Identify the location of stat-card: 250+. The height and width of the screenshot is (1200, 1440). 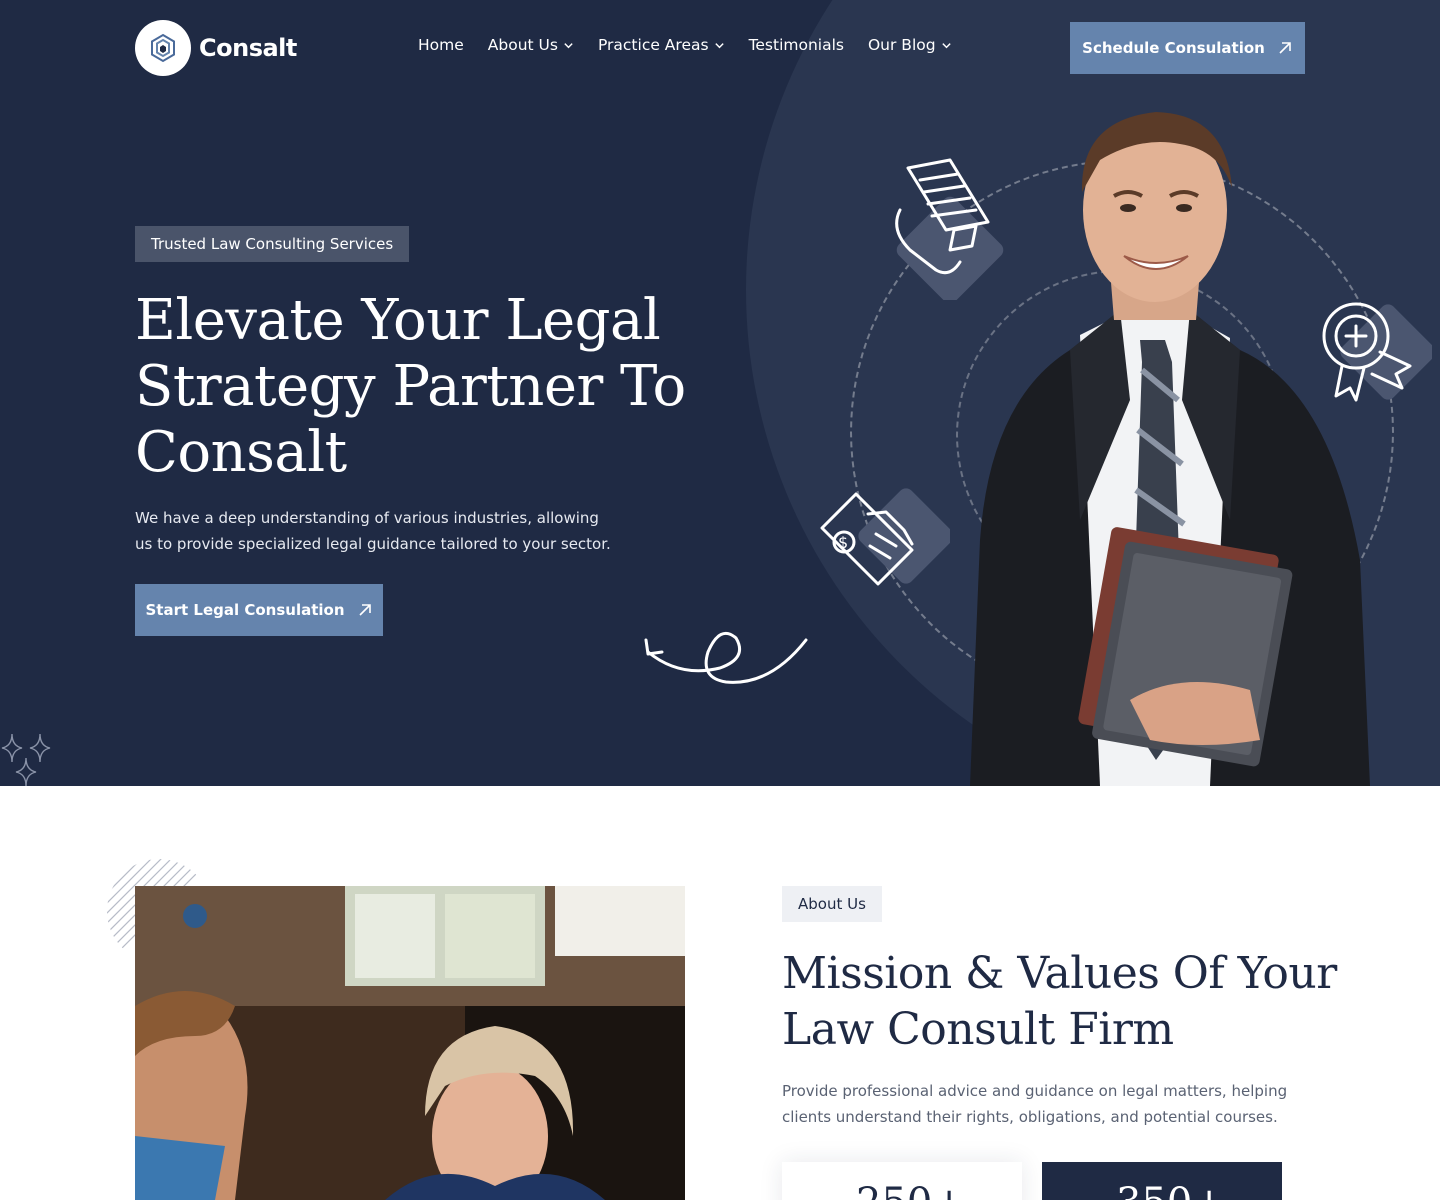
(902, 1181).